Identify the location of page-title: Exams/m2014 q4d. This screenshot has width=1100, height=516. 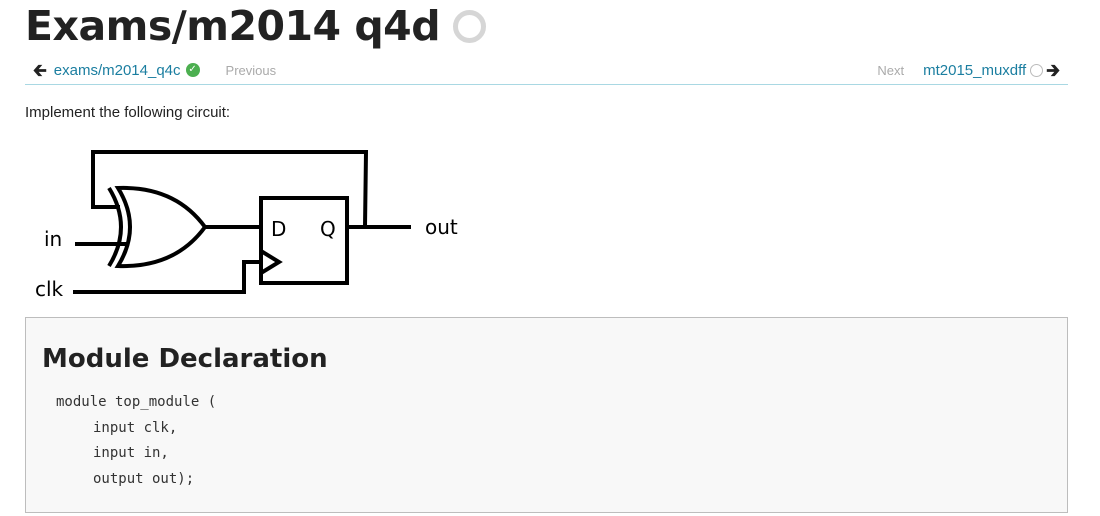
(233, 26).